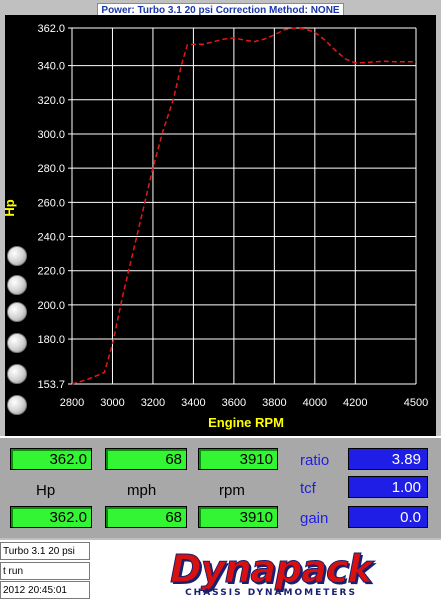 The height and width of the screenshot is (600, 441). What do you see at coordinates (51, 272) in the screenshot?
I see `y-tick-label: 220.0` at bounding box center [51, 272].